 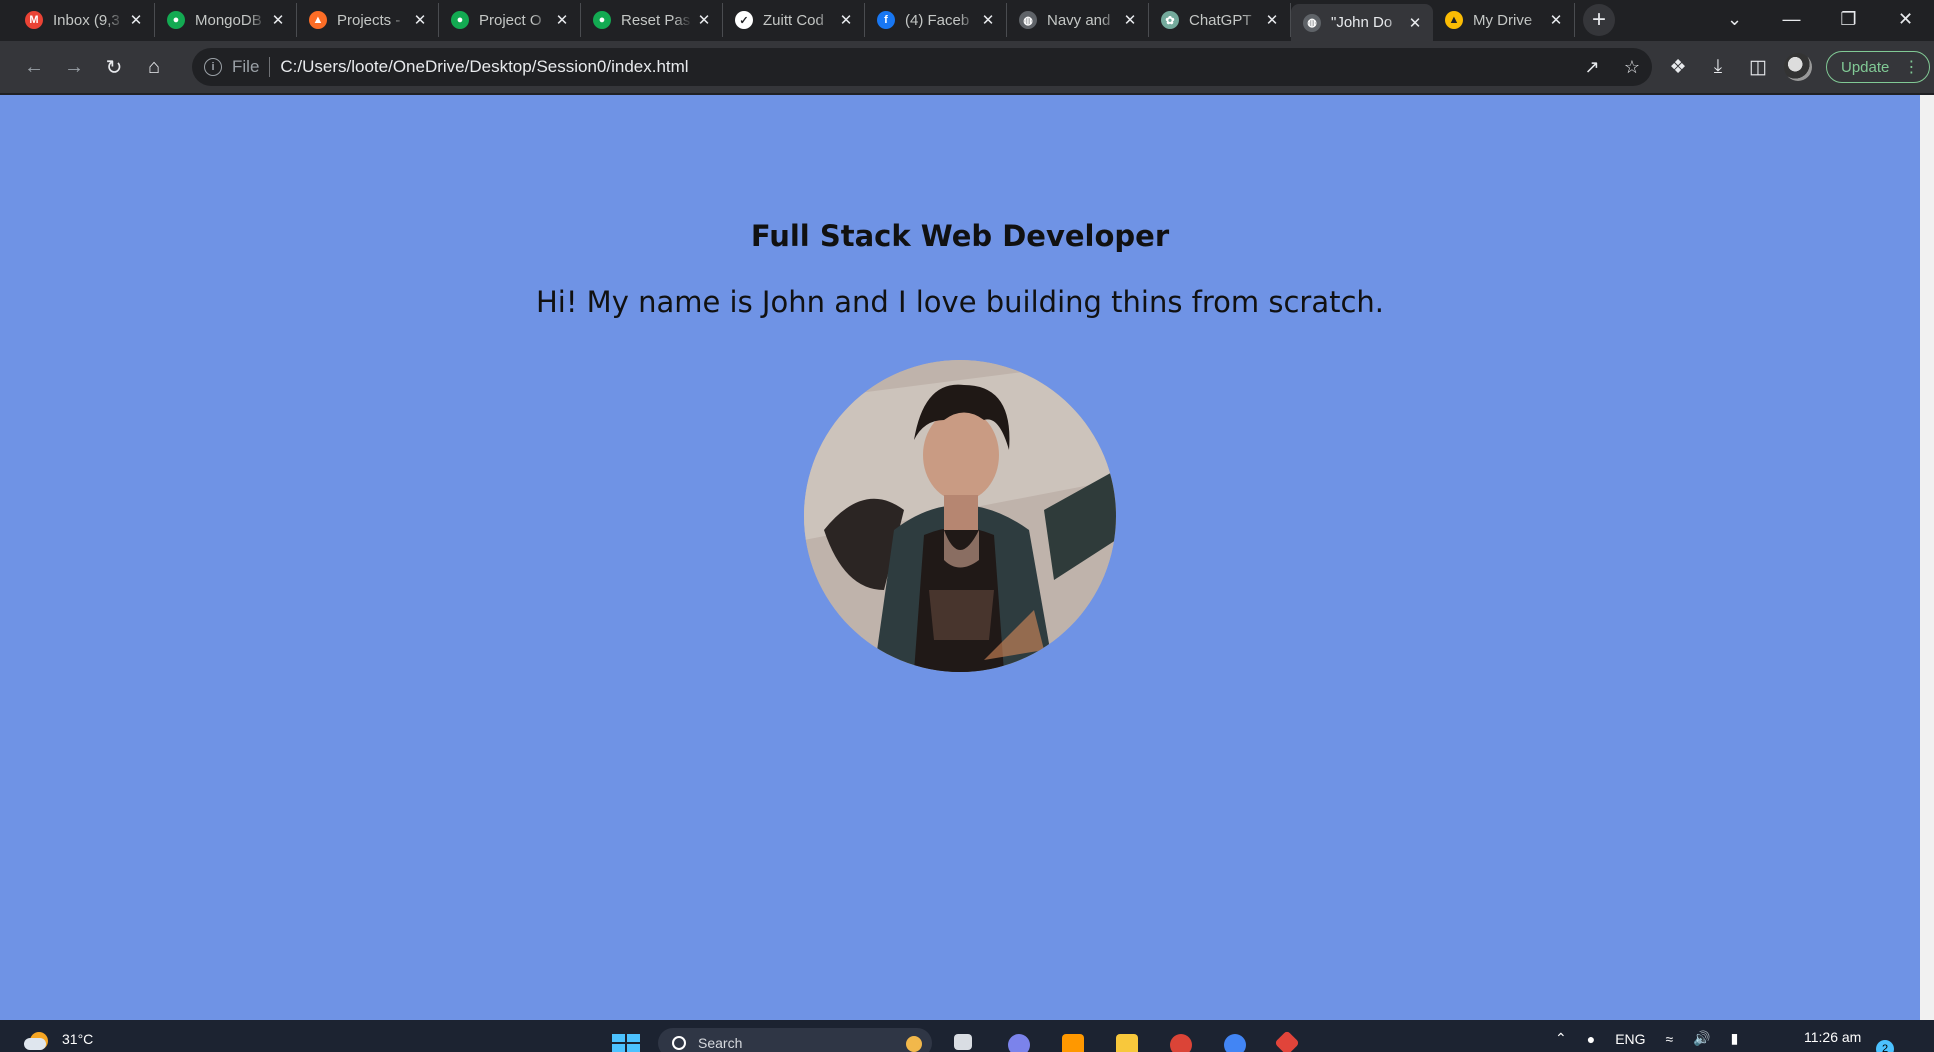 I want to click on reload-icon: ↻, so click(x=114, y=67).